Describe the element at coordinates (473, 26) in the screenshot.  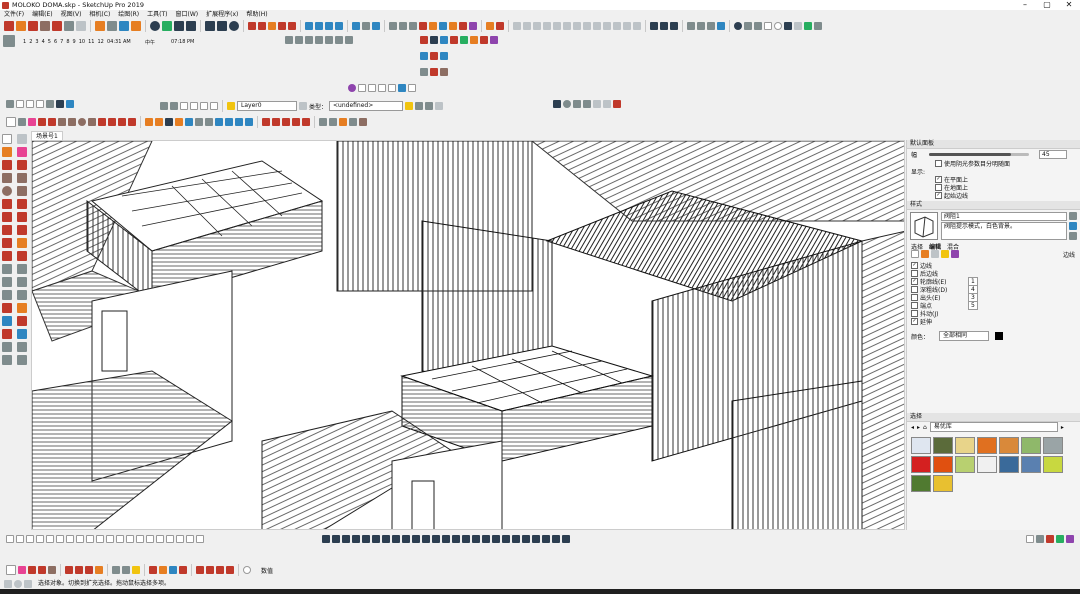
I see `solid-tool-9-icon` at that location.